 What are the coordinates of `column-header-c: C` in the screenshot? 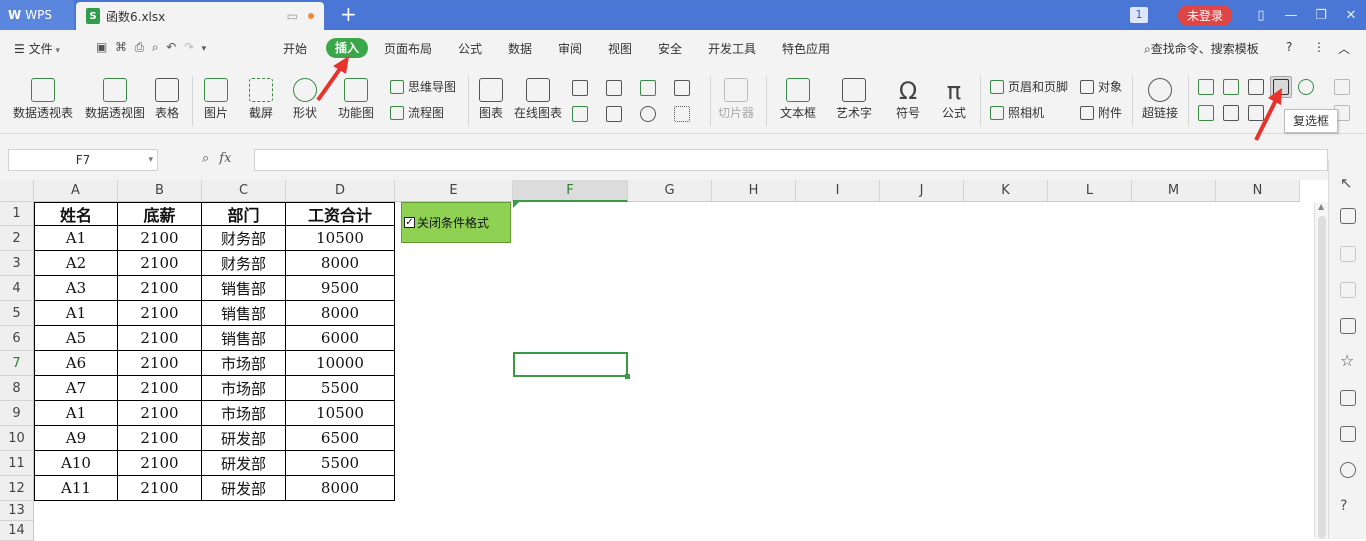 It's located at (244, 191).